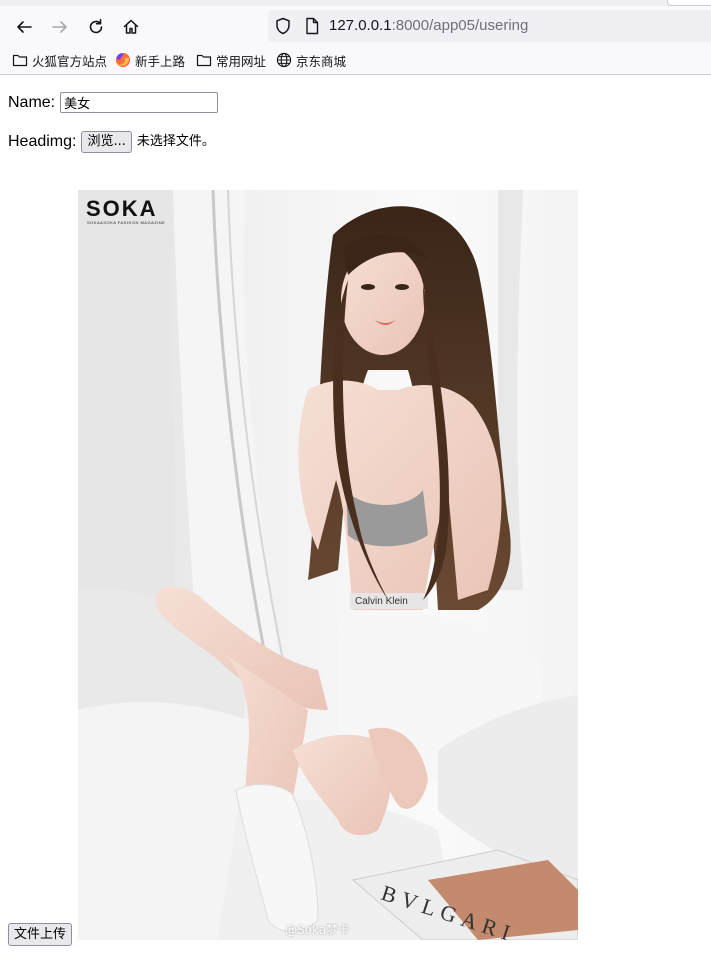 The width and height of the screenshot is (711, 956). I want to click on bookmarks-bar: 火狐官方站点 新手上路 常用网址 京东商城, so click(355, 60).